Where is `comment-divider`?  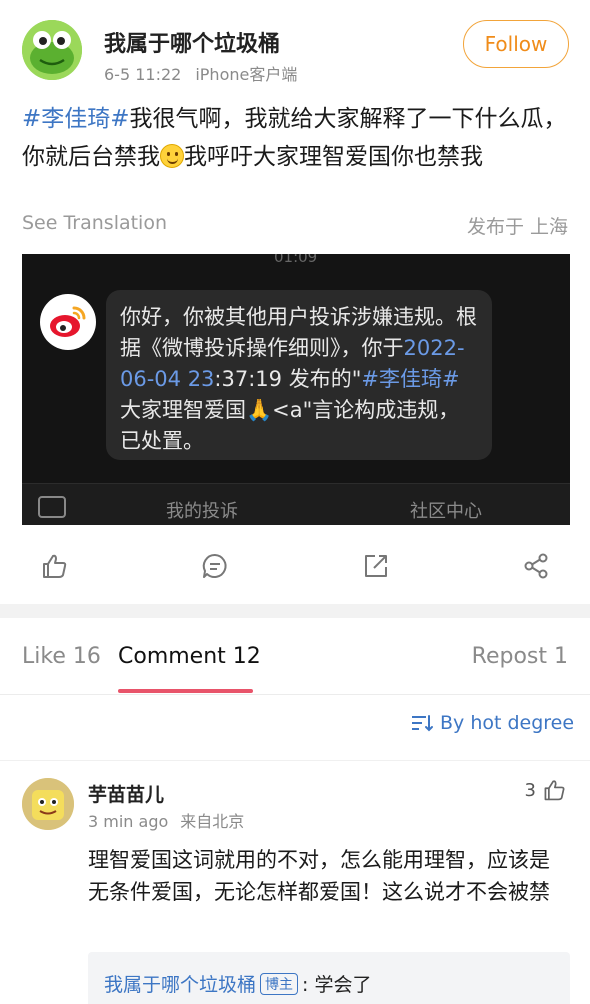
comment-divider is located at coordinates (295, 760).